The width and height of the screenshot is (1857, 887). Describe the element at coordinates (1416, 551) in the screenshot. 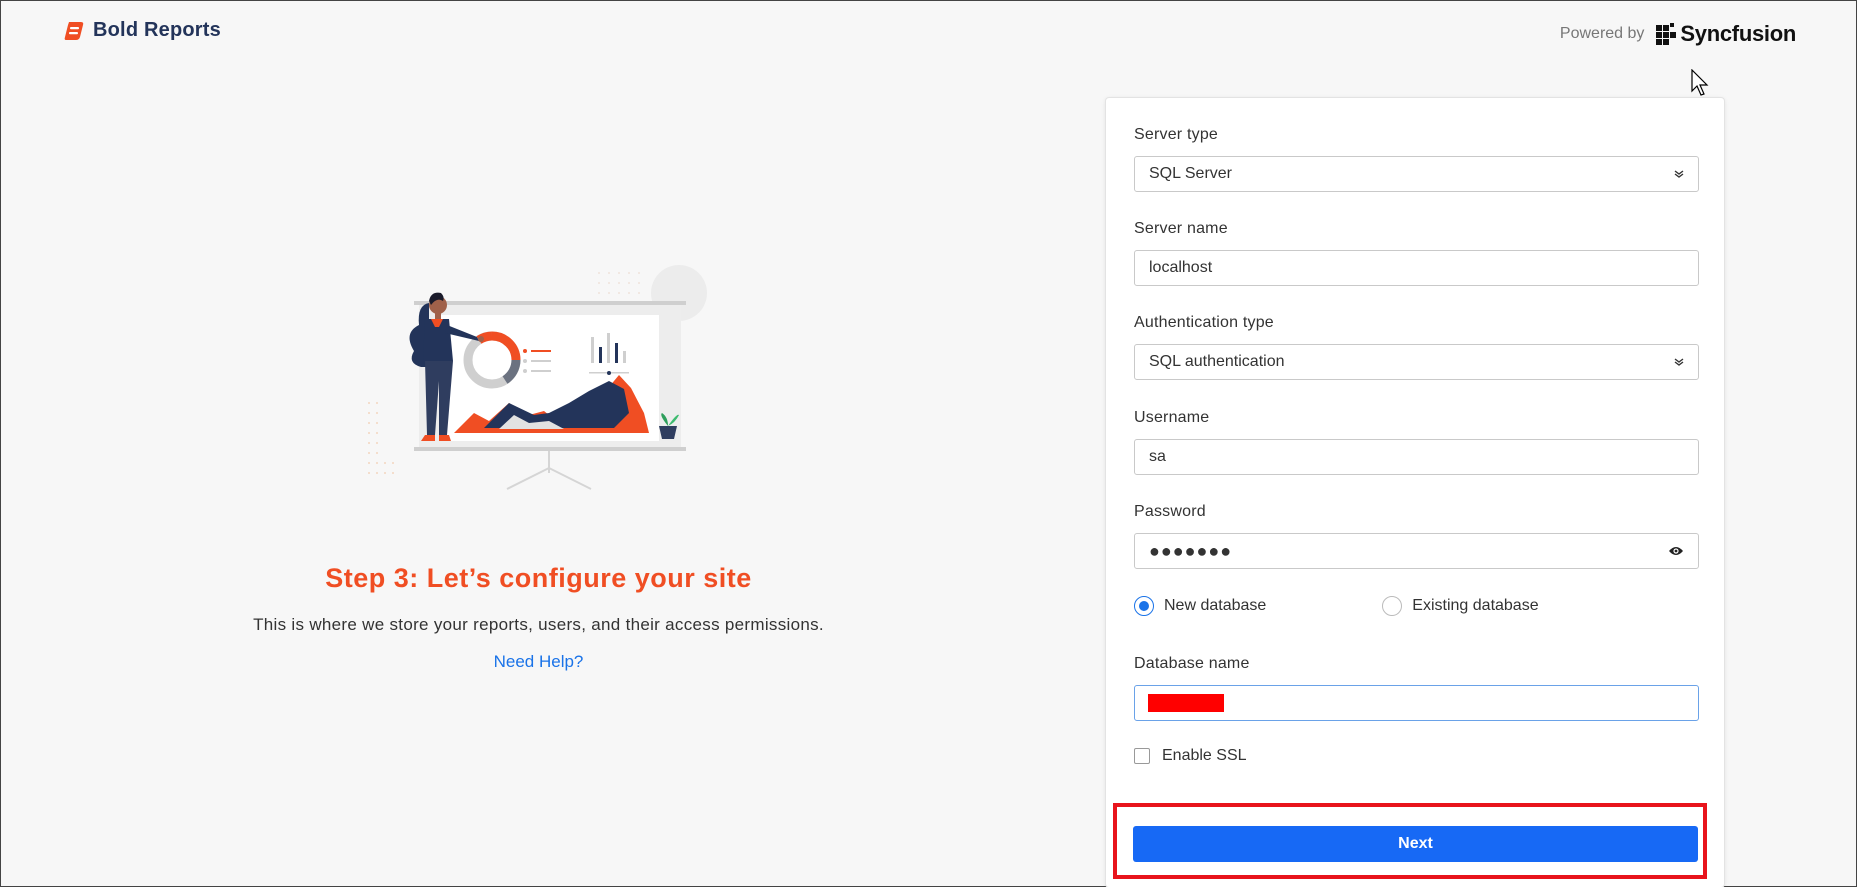

I see `password-input: ●●●●●●●` at that location.